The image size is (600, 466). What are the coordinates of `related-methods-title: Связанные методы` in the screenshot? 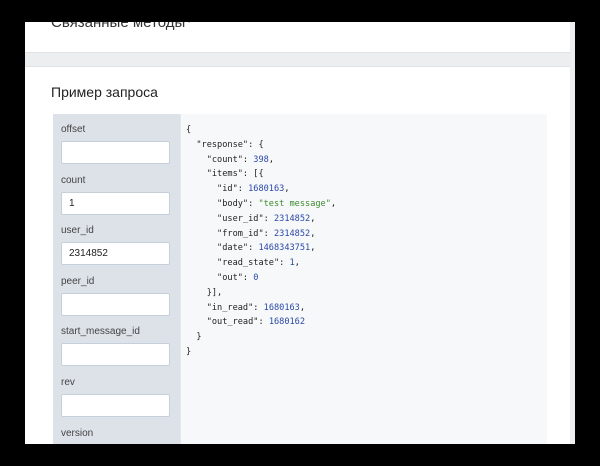 It's located at (118, 26).